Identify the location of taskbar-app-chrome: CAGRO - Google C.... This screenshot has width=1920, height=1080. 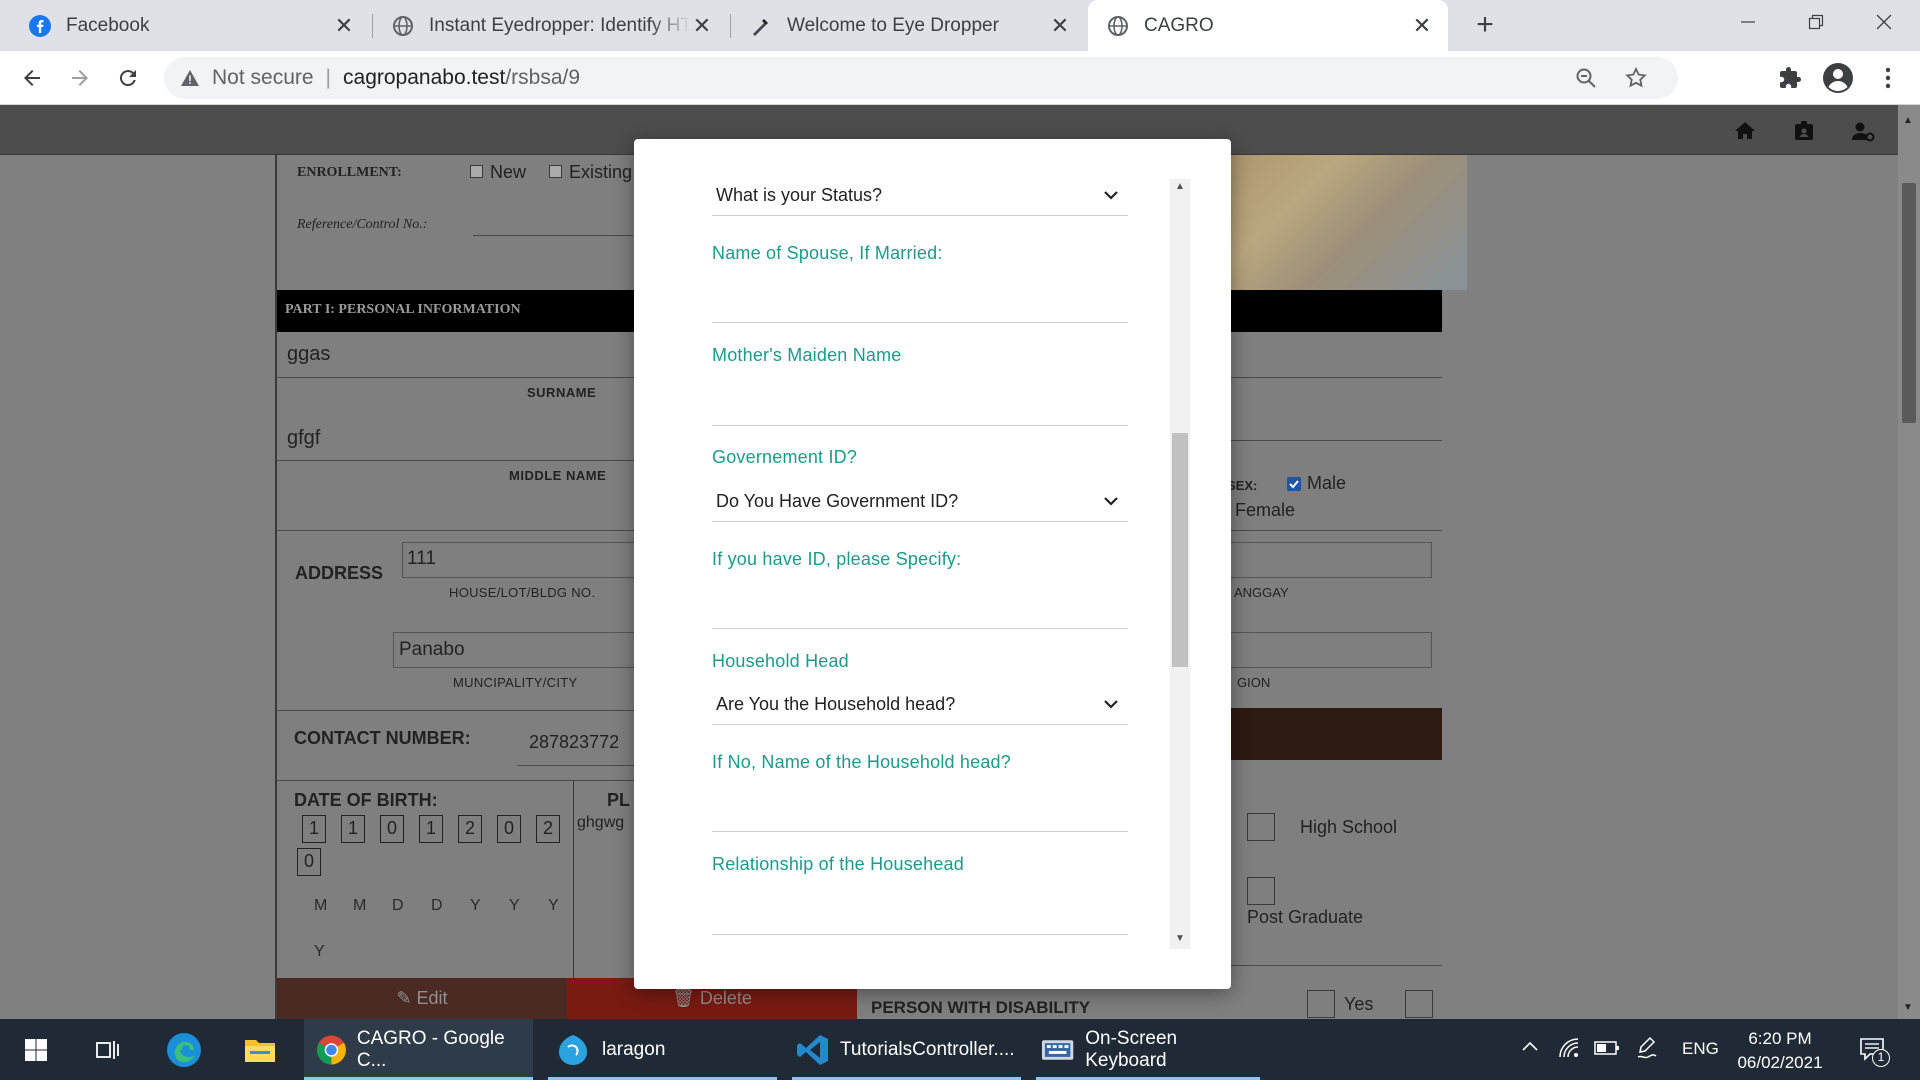
(418, 1049).